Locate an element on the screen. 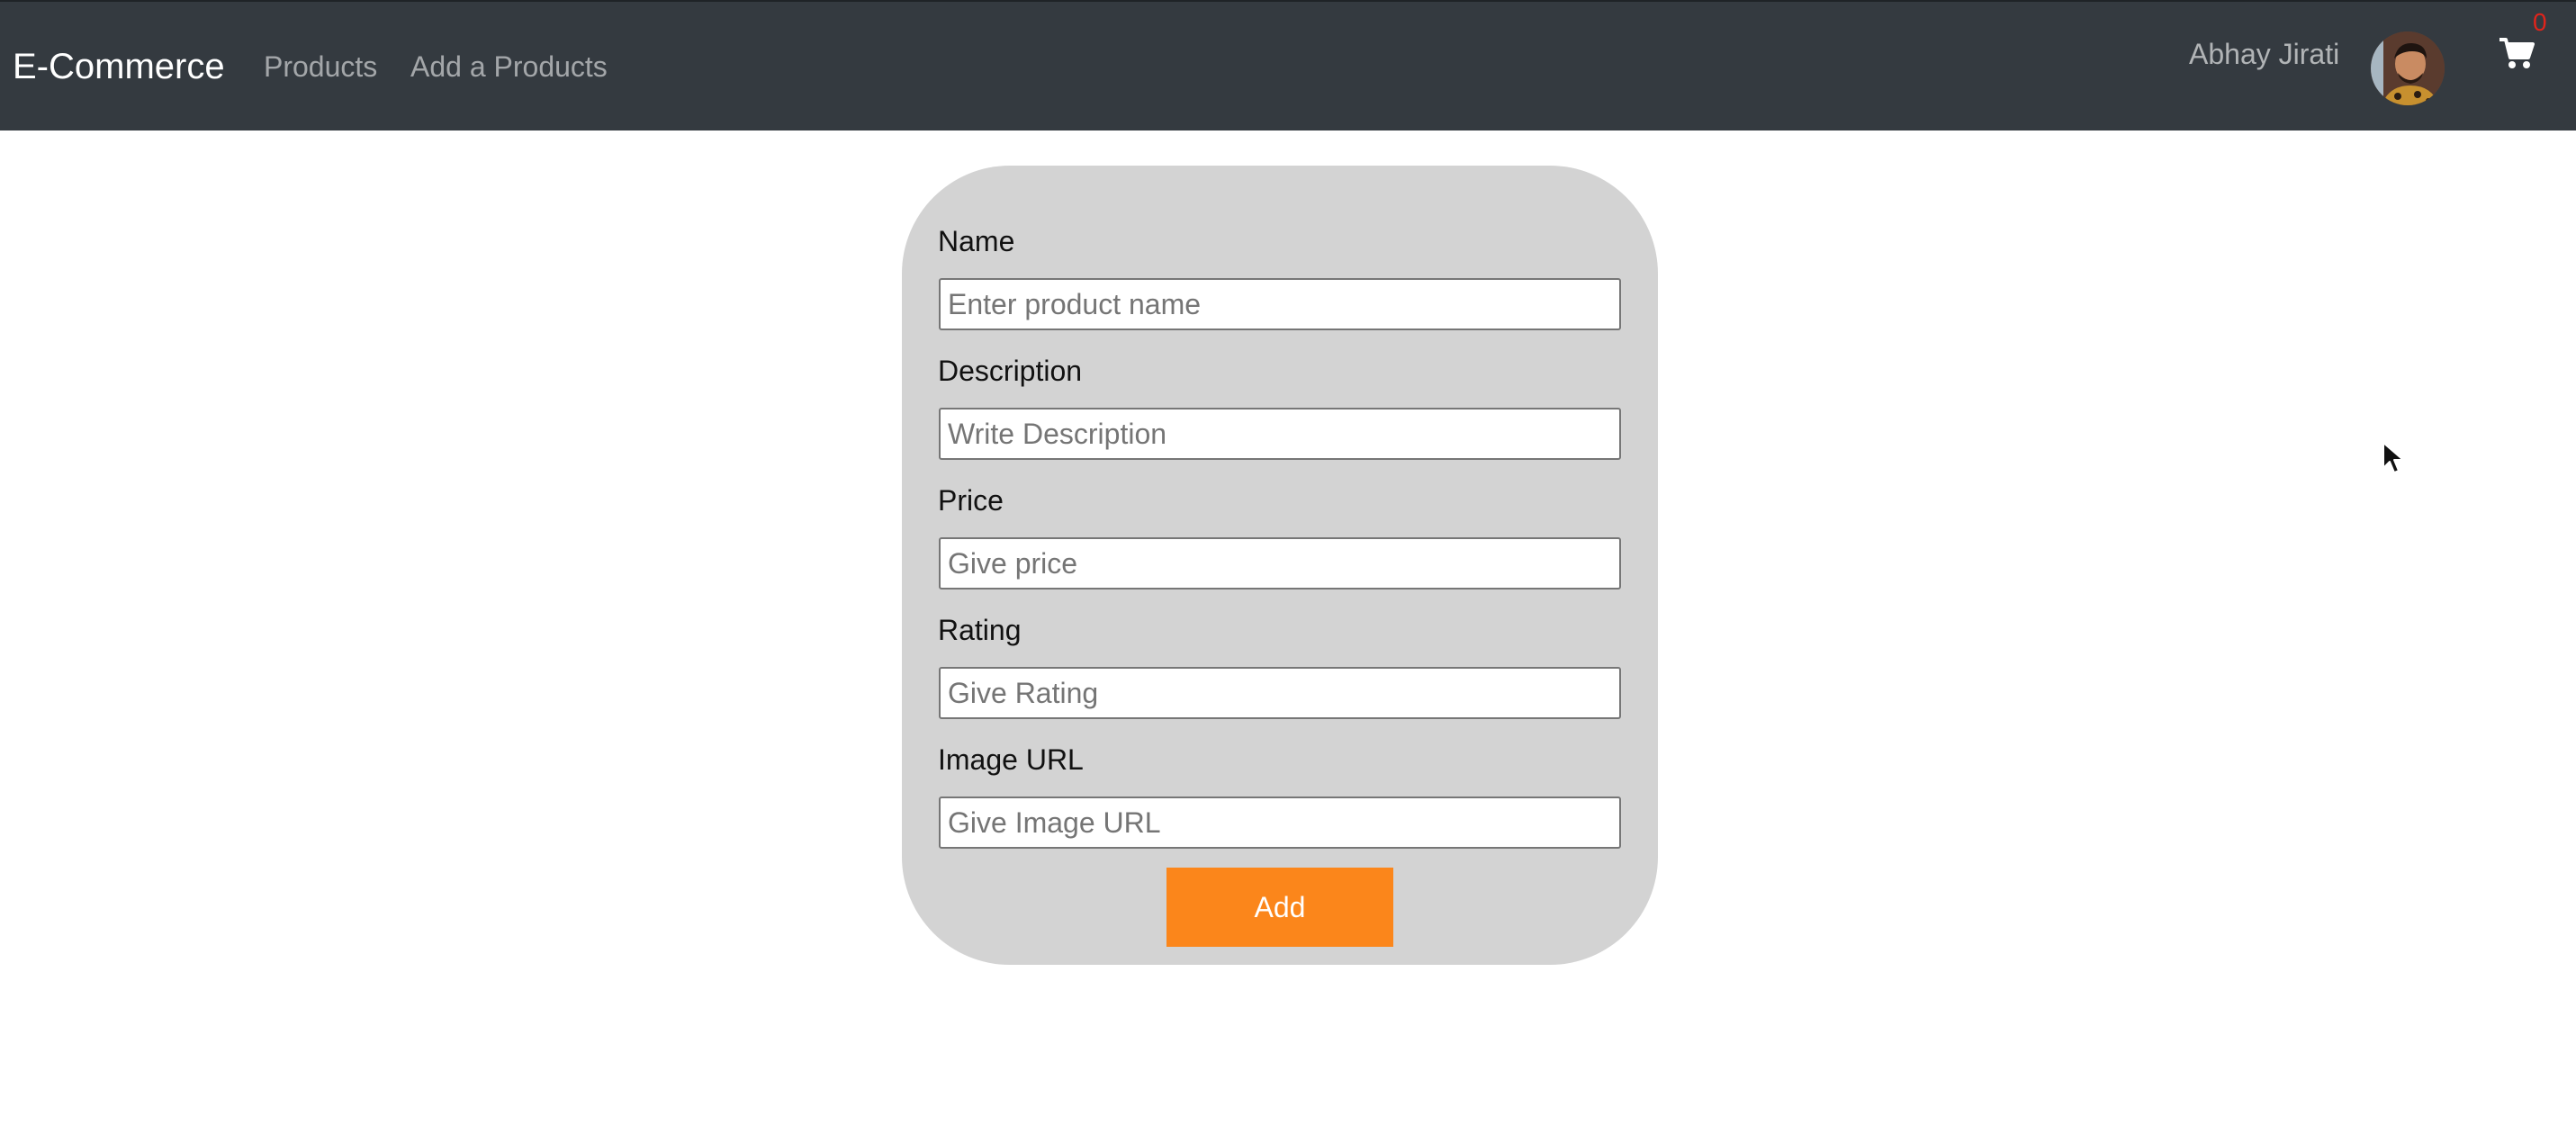 The height and width of the screenshot is (1134, 2576). mouse-pointer-icon is located at coordinates (2393, 458).